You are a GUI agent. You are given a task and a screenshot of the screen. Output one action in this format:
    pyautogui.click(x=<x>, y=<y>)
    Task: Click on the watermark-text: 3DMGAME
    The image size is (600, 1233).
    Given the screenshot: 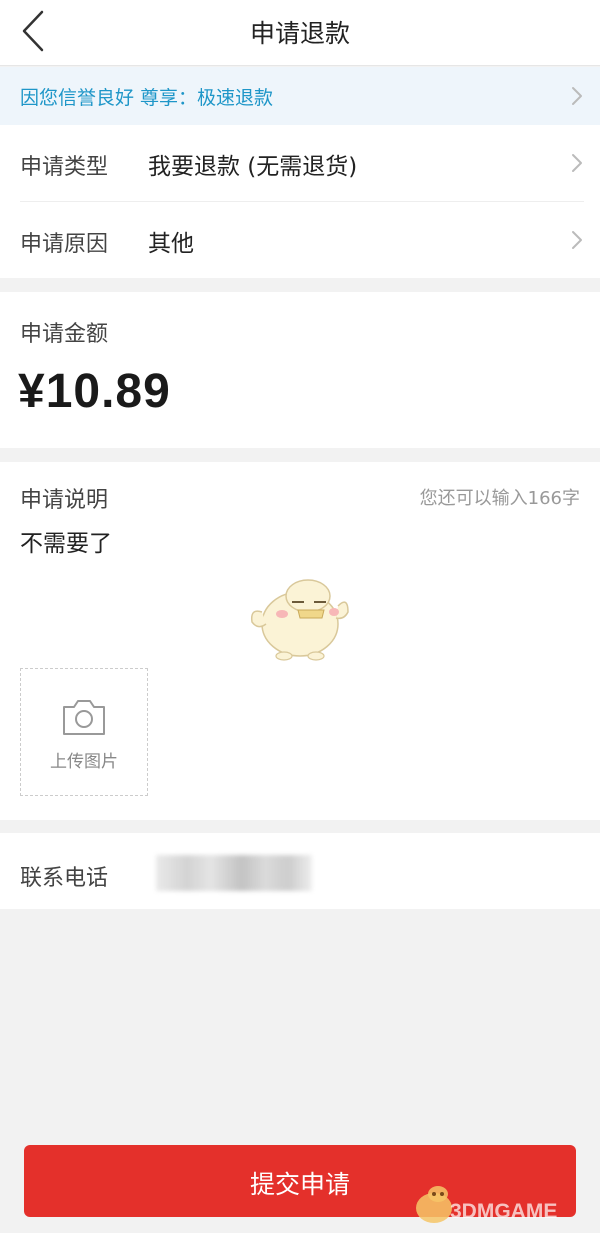 What is the action you would take?
    pyautogui.click(x=504, y=1211)
    